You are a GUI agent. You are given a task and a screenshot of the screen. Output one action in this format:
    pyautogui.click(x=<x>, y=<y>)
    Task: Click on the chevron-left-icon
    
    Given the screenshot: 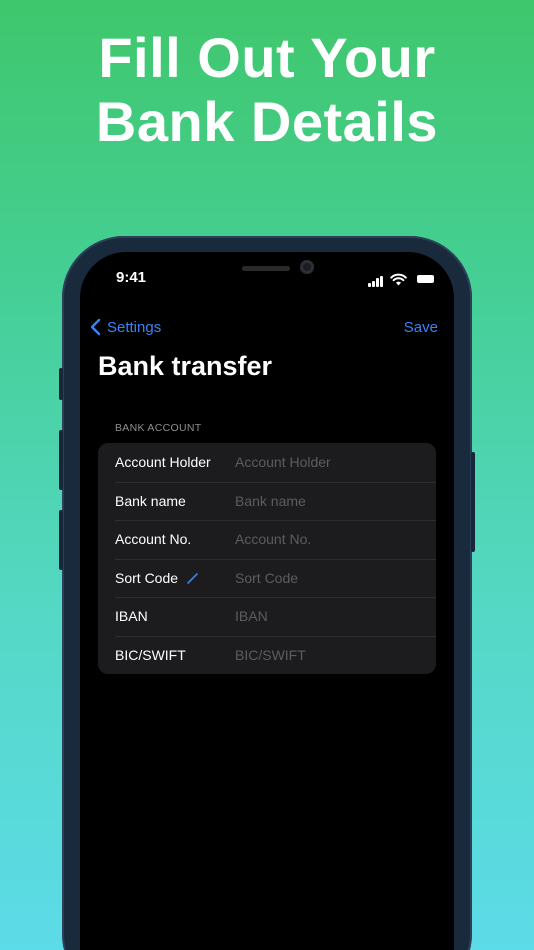 What is the action you would take?
    pyautogui.click(x=95, y=327)
    